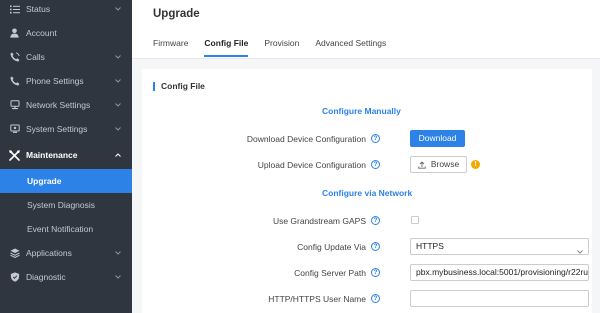 The image size is (600, 313). I want to click on user-icon, so click(14, 33).